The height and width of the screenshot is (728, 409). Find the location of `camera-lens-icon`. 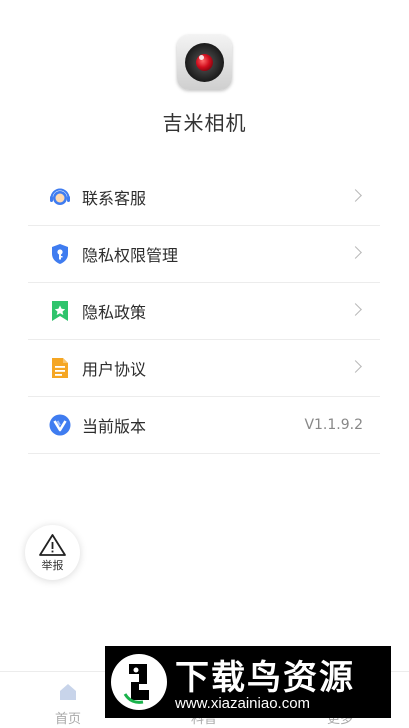

camera-lens-icon is located at coordinates (204, 62).